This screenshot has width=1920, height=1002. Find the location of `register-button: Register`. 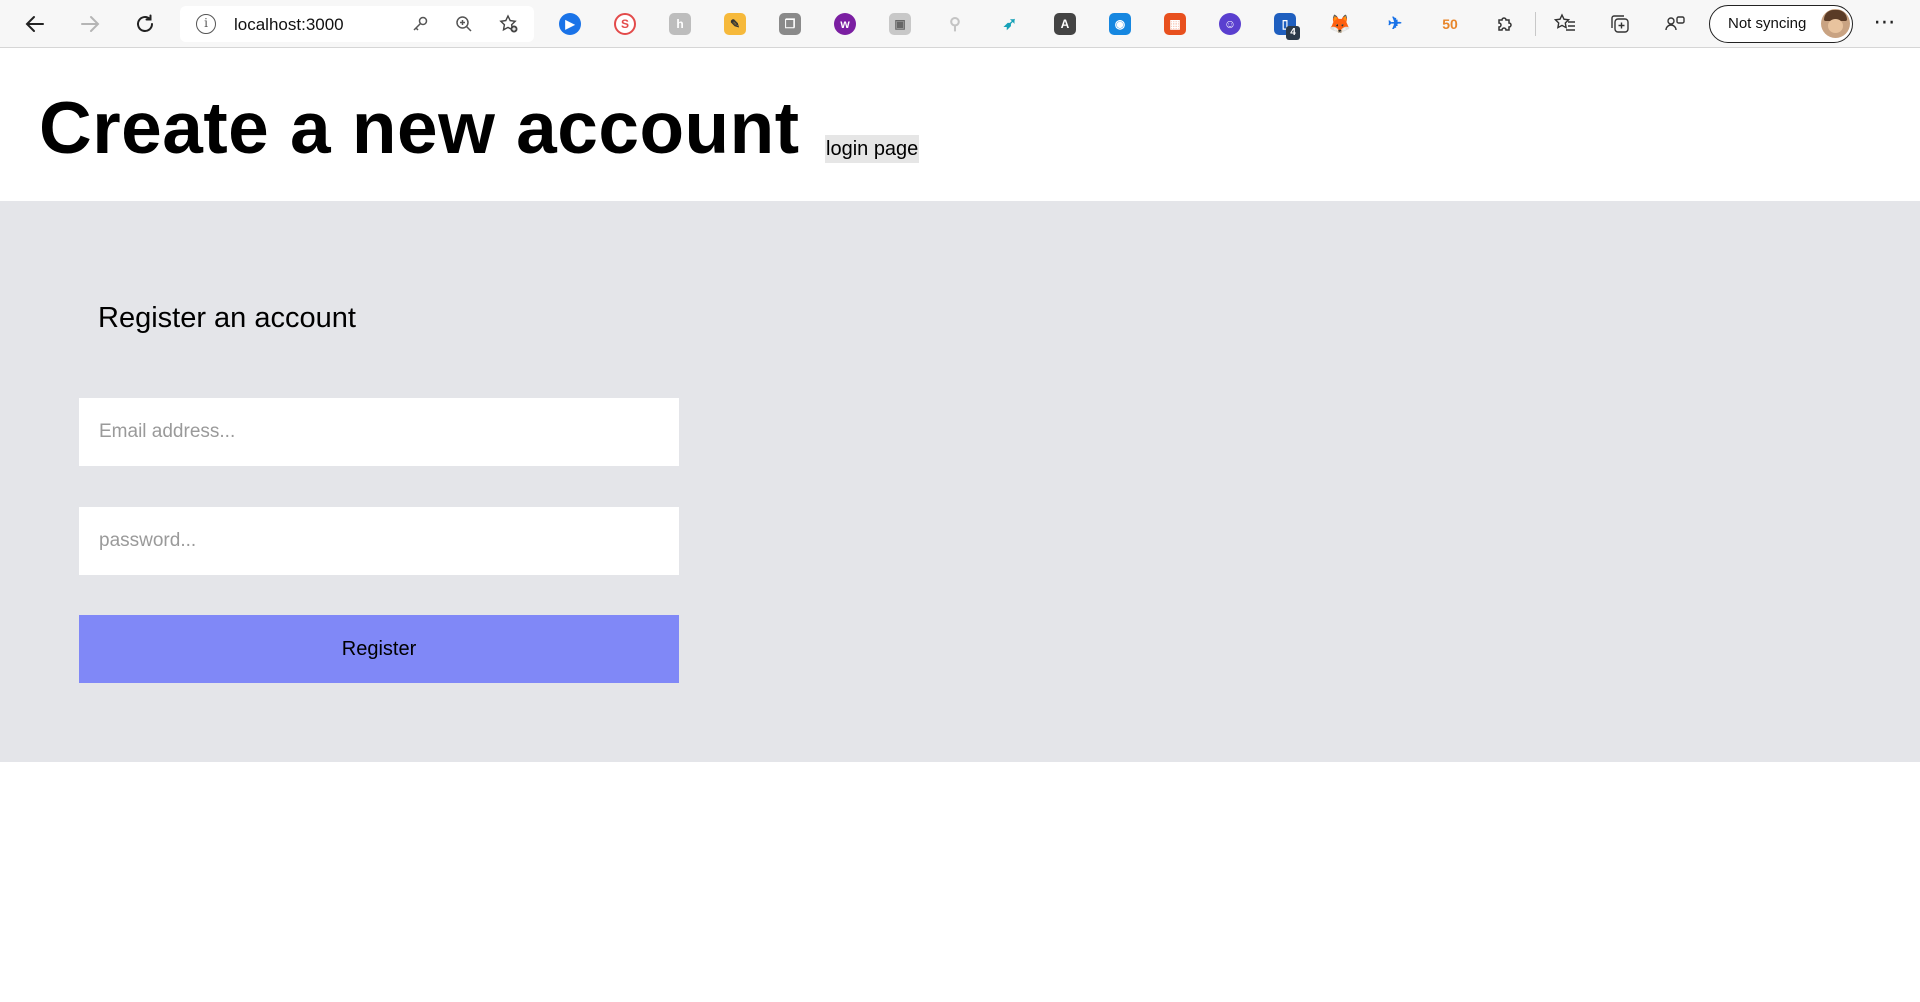

register-button: Register is located at coordinates (379, 649).